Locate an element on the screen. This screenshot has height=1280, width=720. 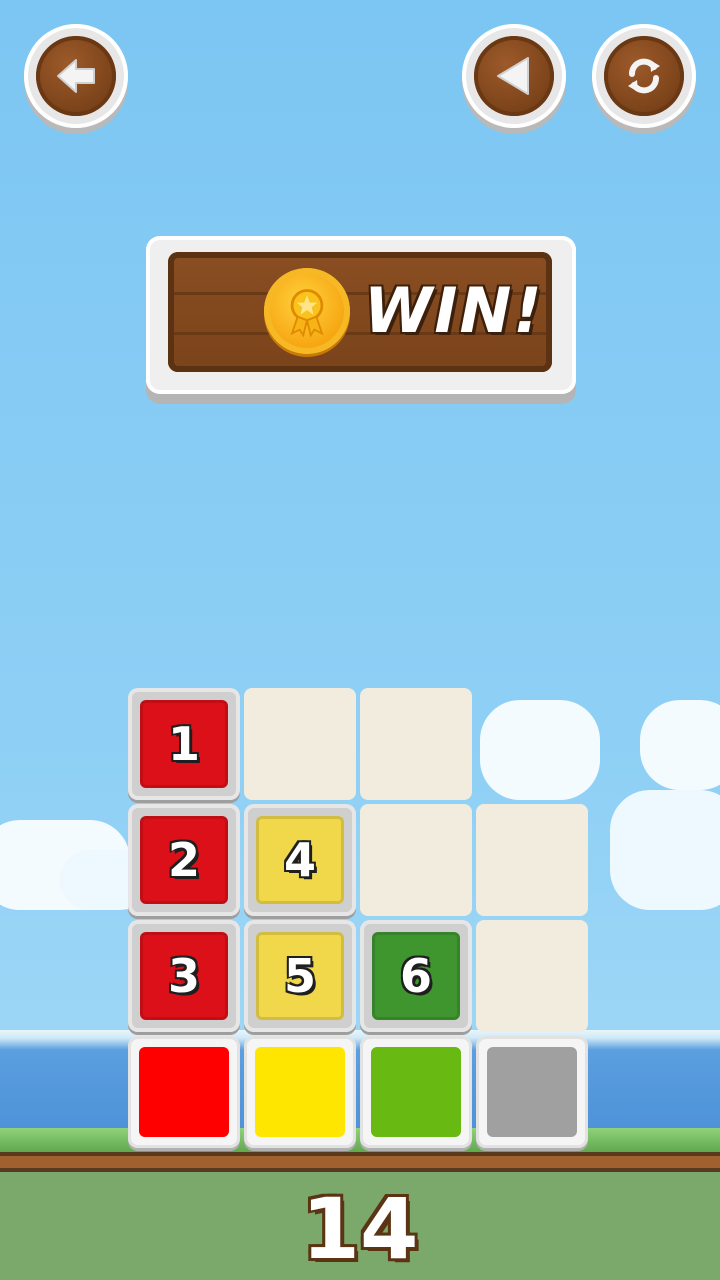
tile-1: 1 is located at coordinates (184, 744).